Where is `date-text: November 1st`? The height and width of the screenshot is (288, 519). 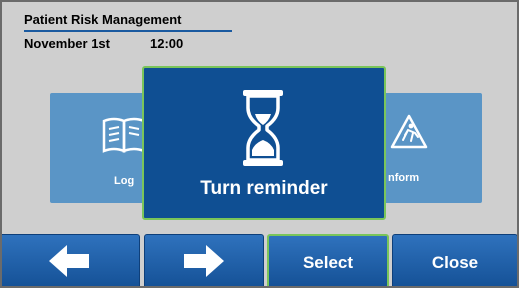
date-text: November 1st is located at coordinates (67, 43).